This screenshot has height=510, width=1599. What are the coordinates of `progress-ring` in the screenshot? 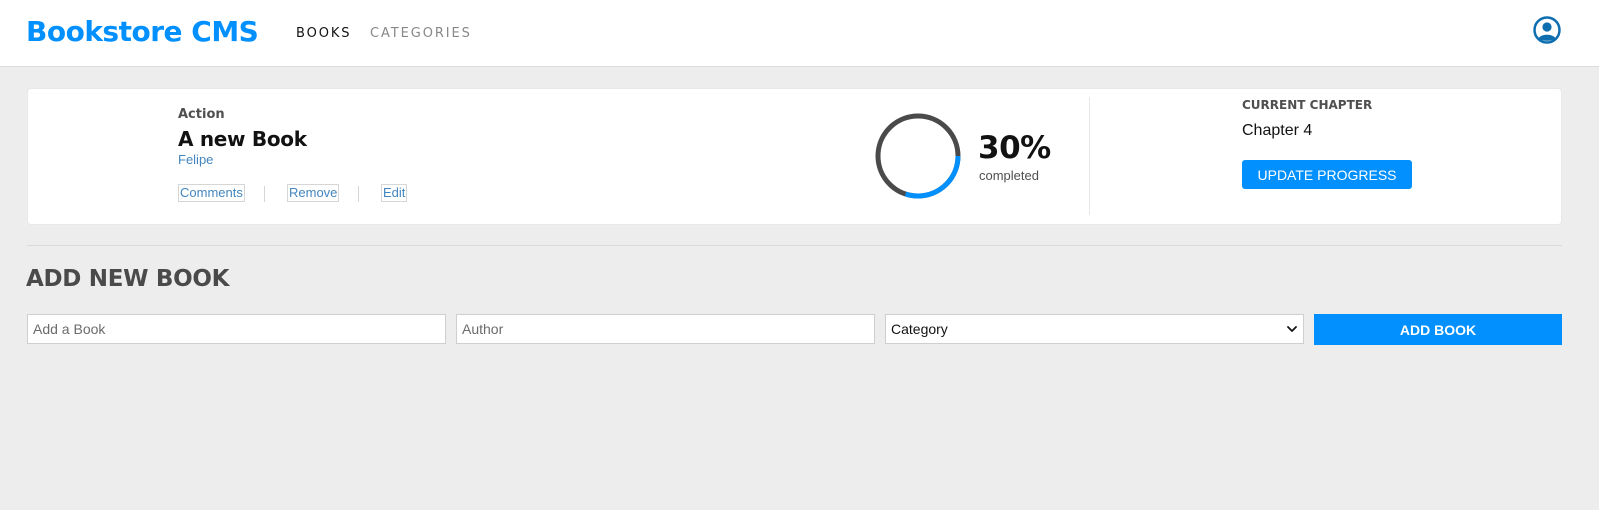 It's located at (918, 156).